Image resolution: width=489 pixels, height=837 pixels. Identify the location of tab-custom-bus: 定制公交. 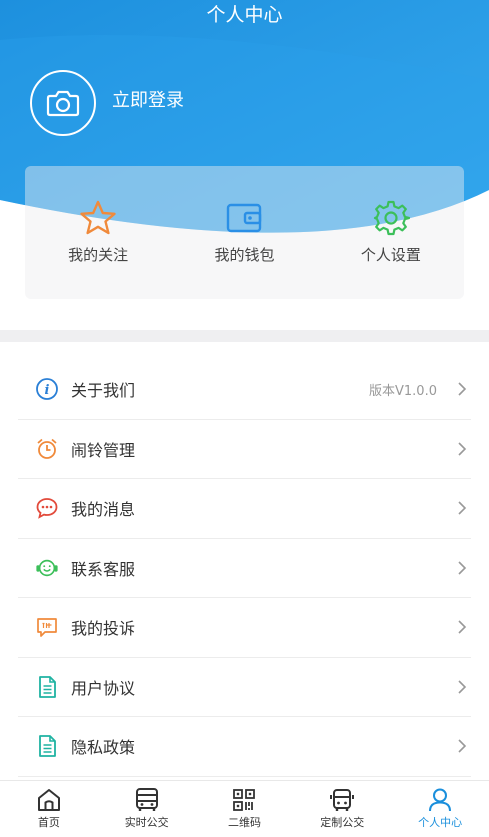
(342, 809).